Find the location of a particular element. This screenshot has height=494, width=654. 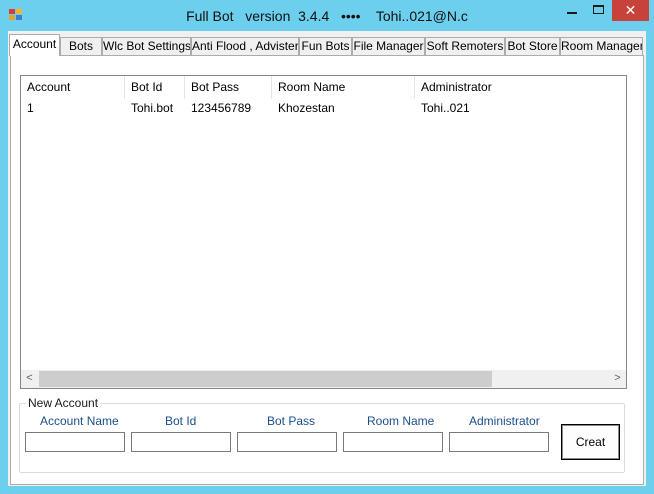

tab-anti-flood-advister: Anti Flood , Advister is located at coordinates (245, 46).